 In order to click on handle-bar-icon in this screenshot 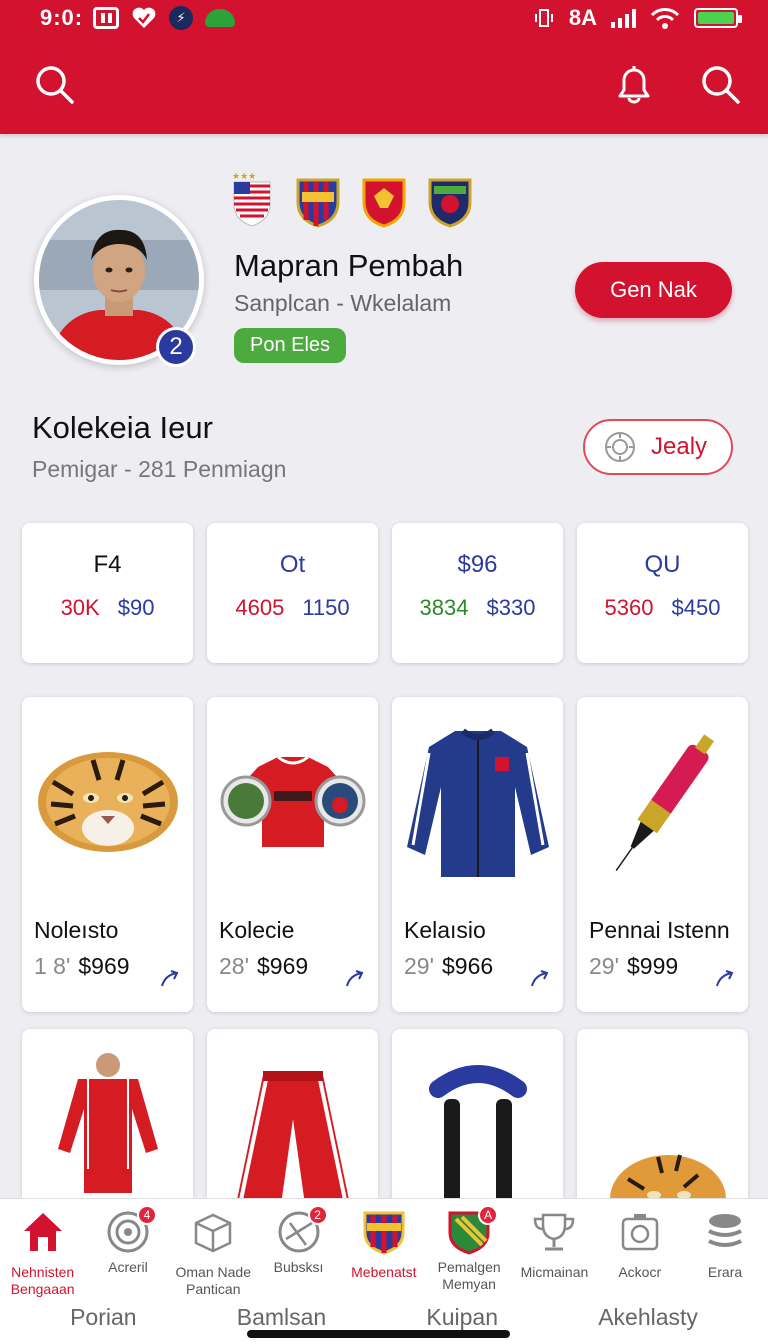, I will do `click(477, 1142)`.